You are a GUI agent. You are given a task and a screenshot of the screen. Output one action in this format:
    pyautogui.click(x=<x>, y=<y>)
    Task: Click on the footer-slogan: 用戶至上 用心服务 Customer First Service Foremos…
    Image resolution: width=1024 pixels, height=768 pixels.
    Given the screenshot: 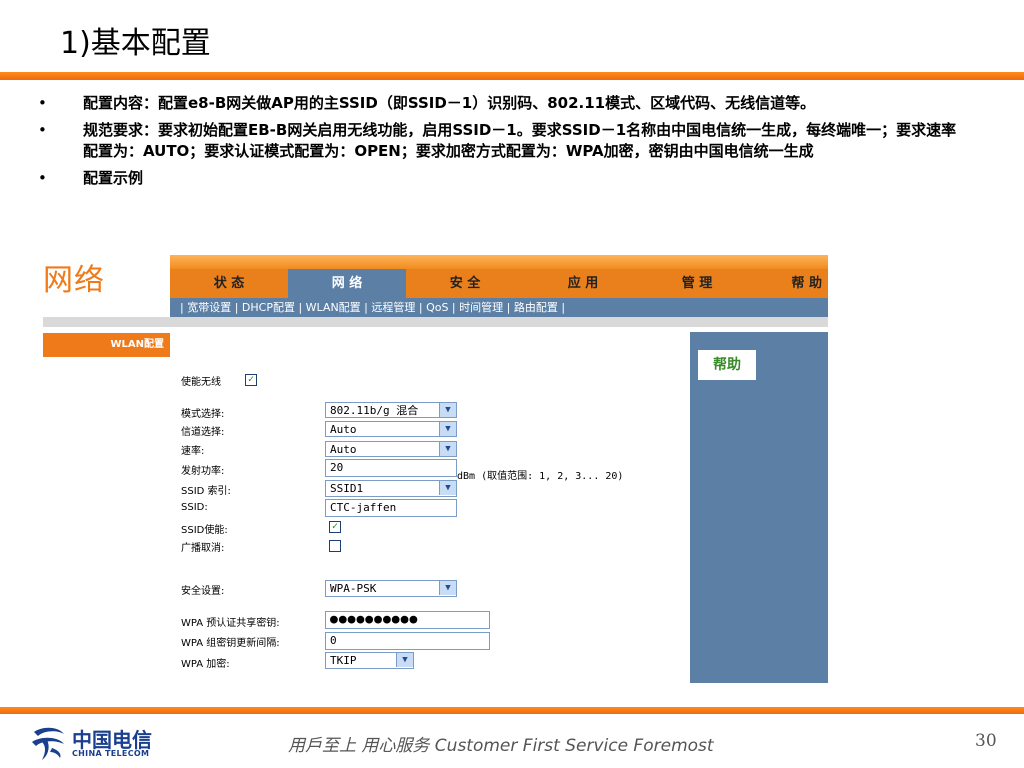 What is the action you would take?
    pyautogui.click(x=501, y=746)
    